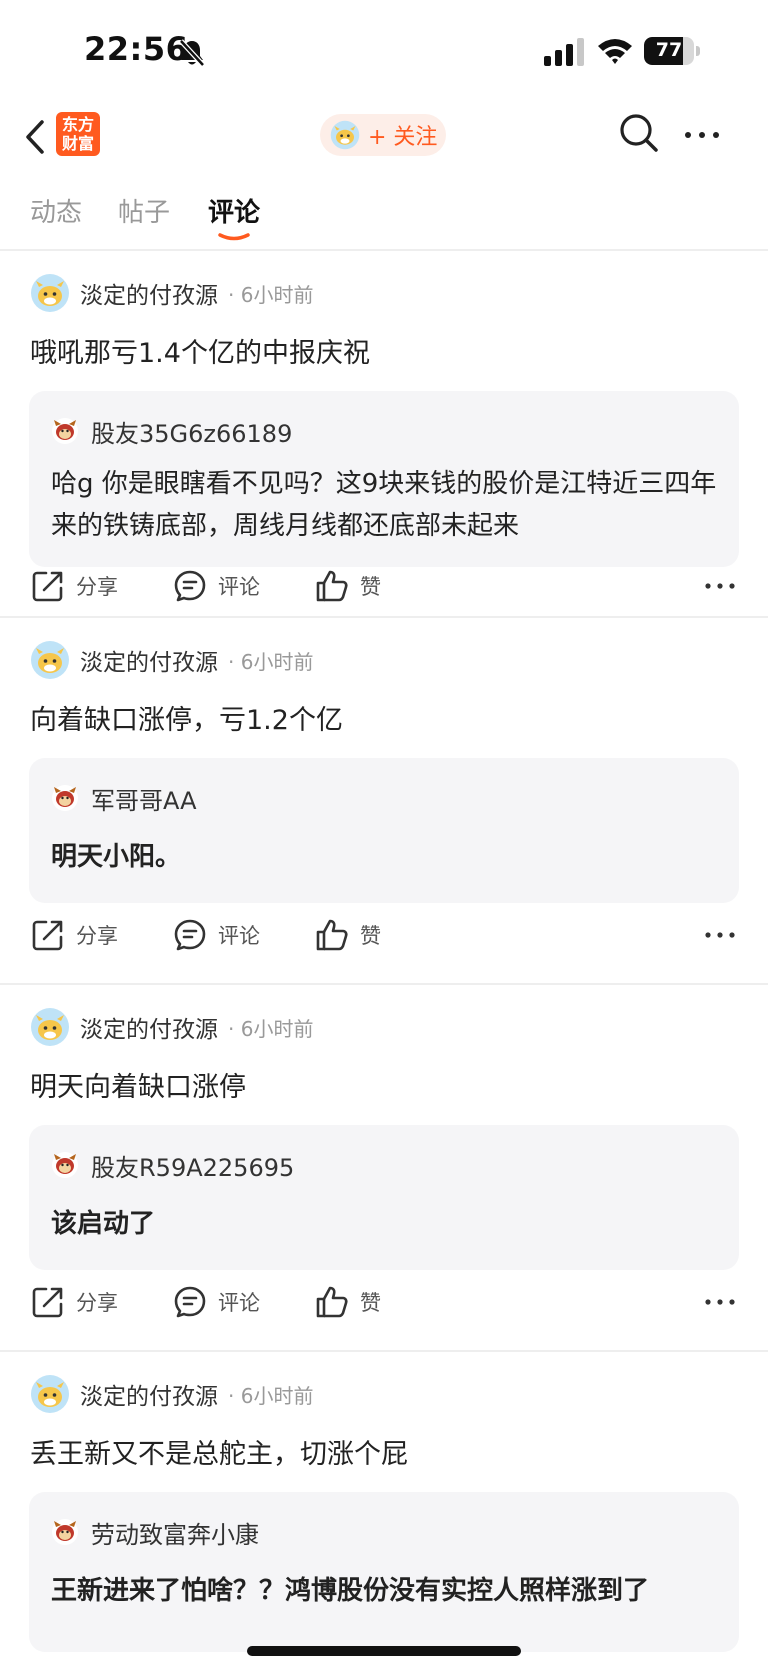  Describe the element at coordinates (192, 53) in the screenshot. I see `bell-off-icon` at that location.